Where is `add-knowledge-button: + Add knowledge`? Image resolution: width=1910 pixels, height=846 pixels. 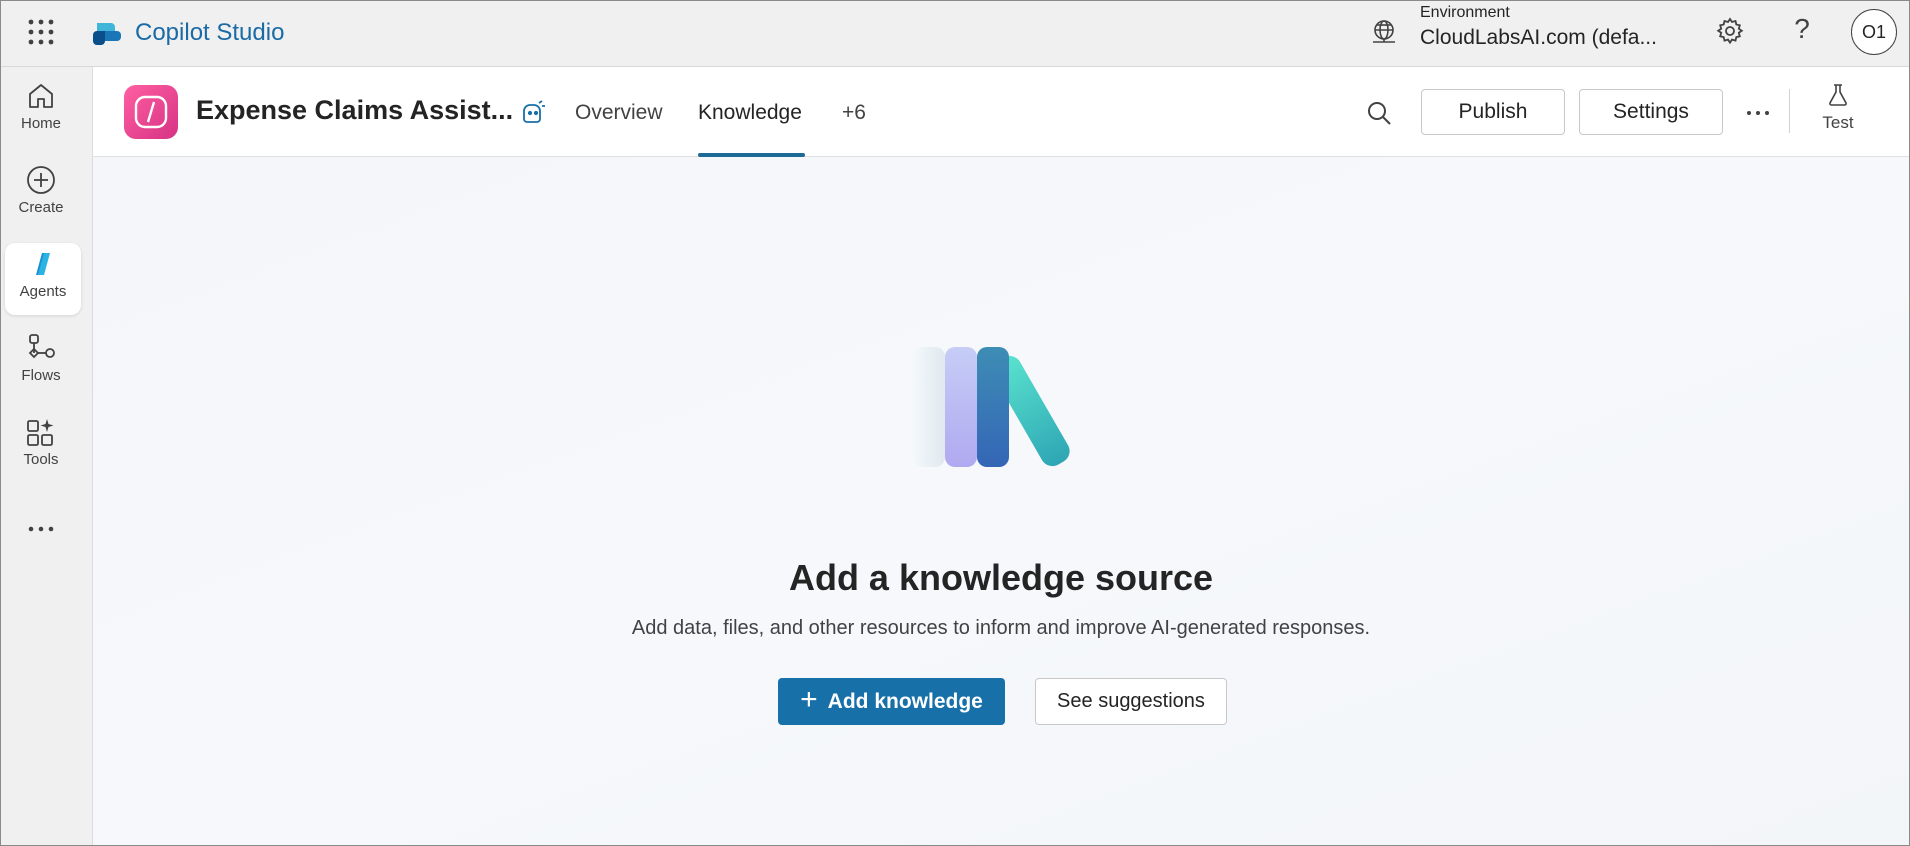 add-knowledge-button: + Add knowledge is located at coordinates (891, 701).